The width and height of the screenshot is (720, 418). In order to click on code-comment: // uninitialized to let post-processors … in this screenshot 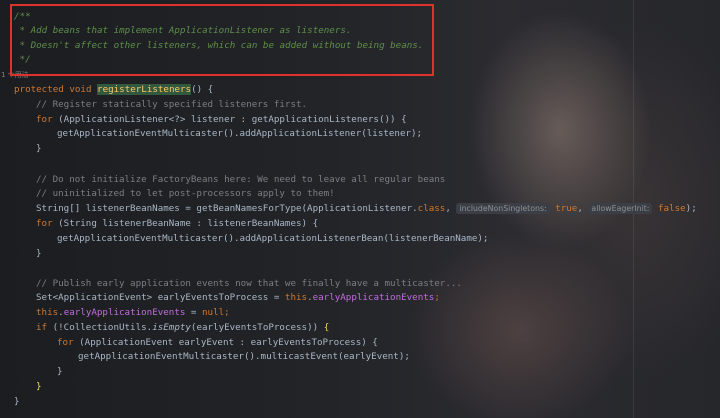, I will do `click(185, 193)`.